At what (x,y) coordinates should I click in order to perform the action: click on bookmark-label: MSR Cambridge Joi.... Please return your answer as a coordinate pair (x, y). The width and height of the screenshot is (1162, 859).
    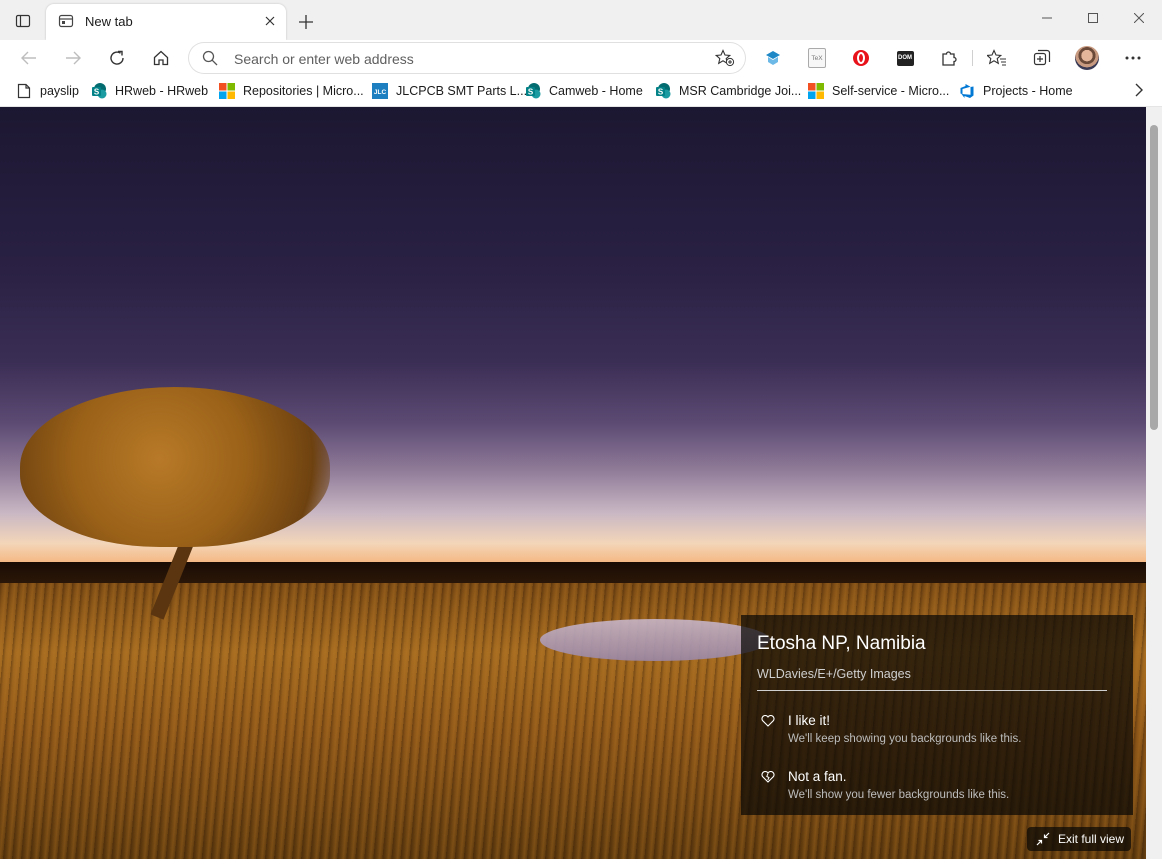
    Looking at the image, I should click on (740, 91).